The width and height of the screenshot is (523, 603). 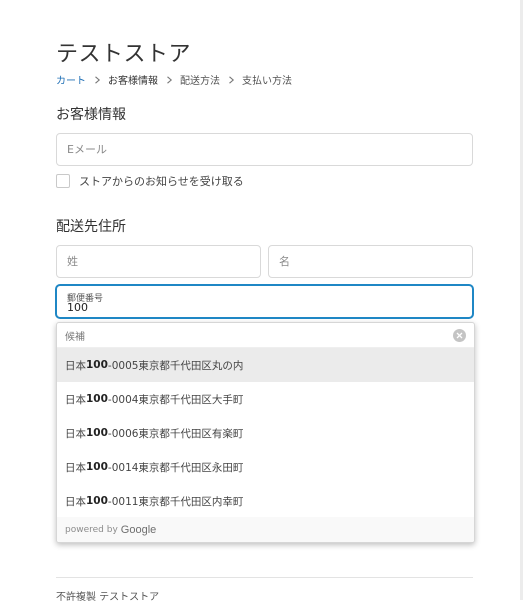 What do you see at coordinates (265, 365) in the screenshot?
I see `address-suggestion: 日本 100 -0005東京都千代田区丸の内` at bounding box center [265, 365].